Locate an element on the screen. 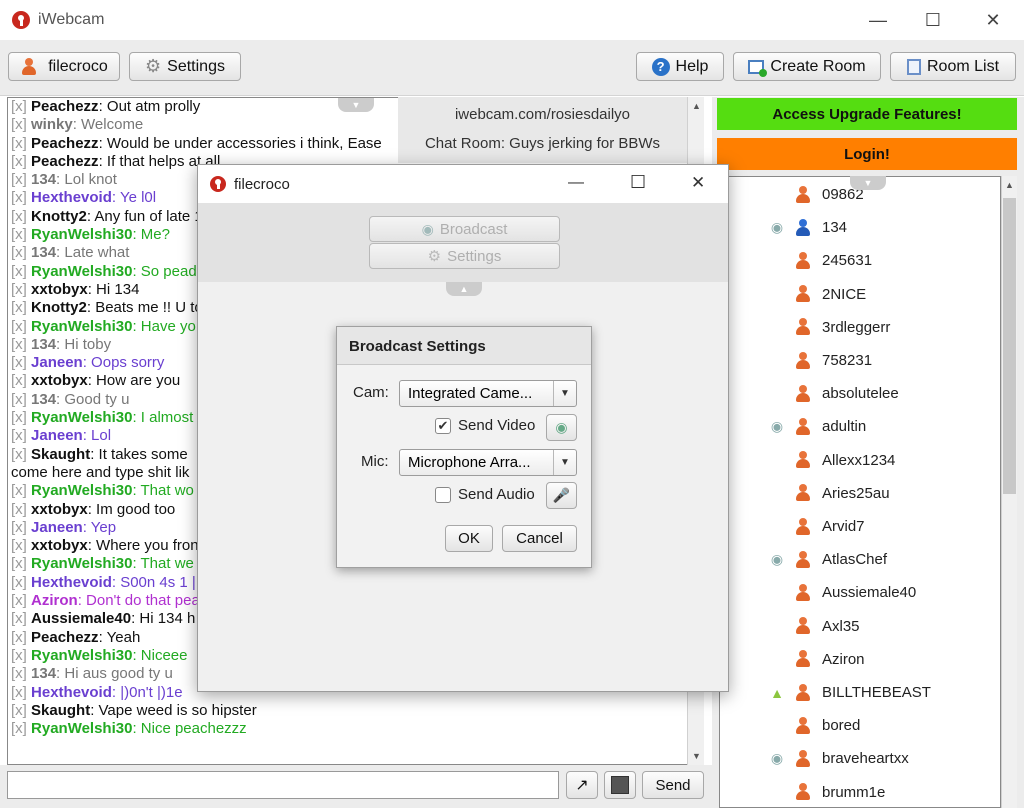 Image resolution: width=1024 pixels, height=809 pixels. maximize-button: ☐ is located at coordinates (933, 20).